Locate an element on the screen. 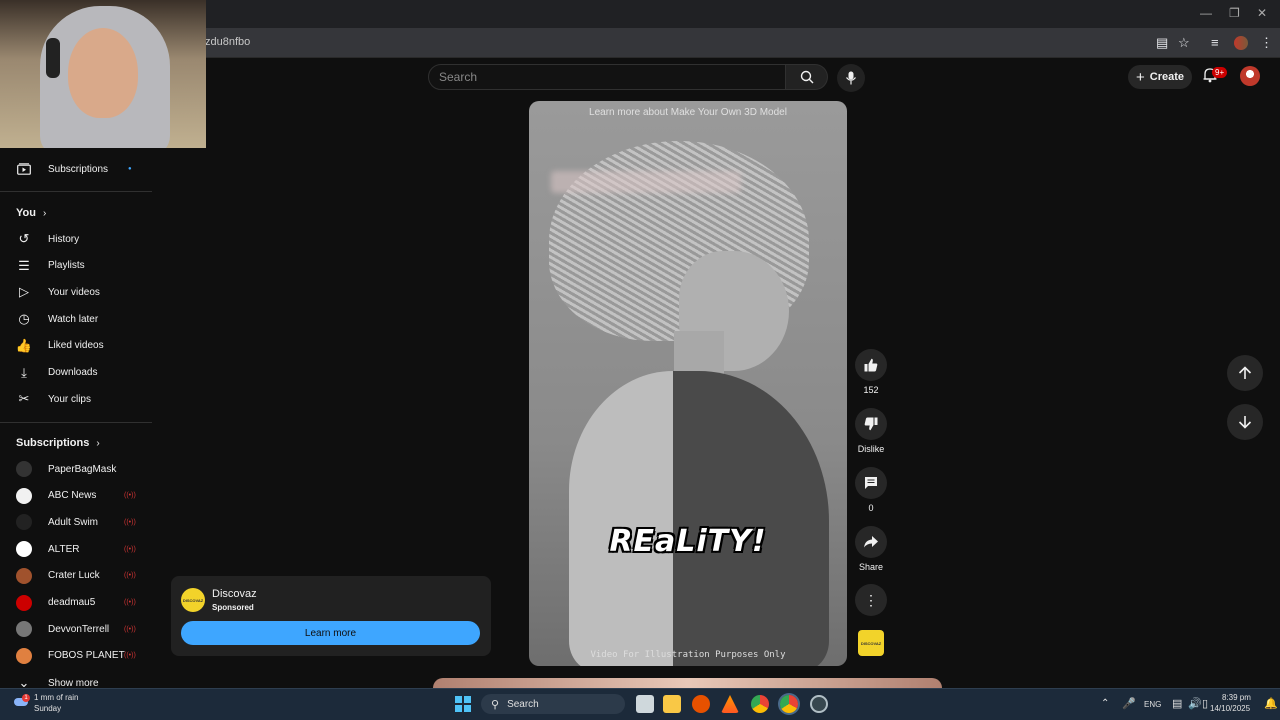 The height and width of the screenshot is (720, 1280). more-options-button: ⋮ is located at coordinates (871, 600).